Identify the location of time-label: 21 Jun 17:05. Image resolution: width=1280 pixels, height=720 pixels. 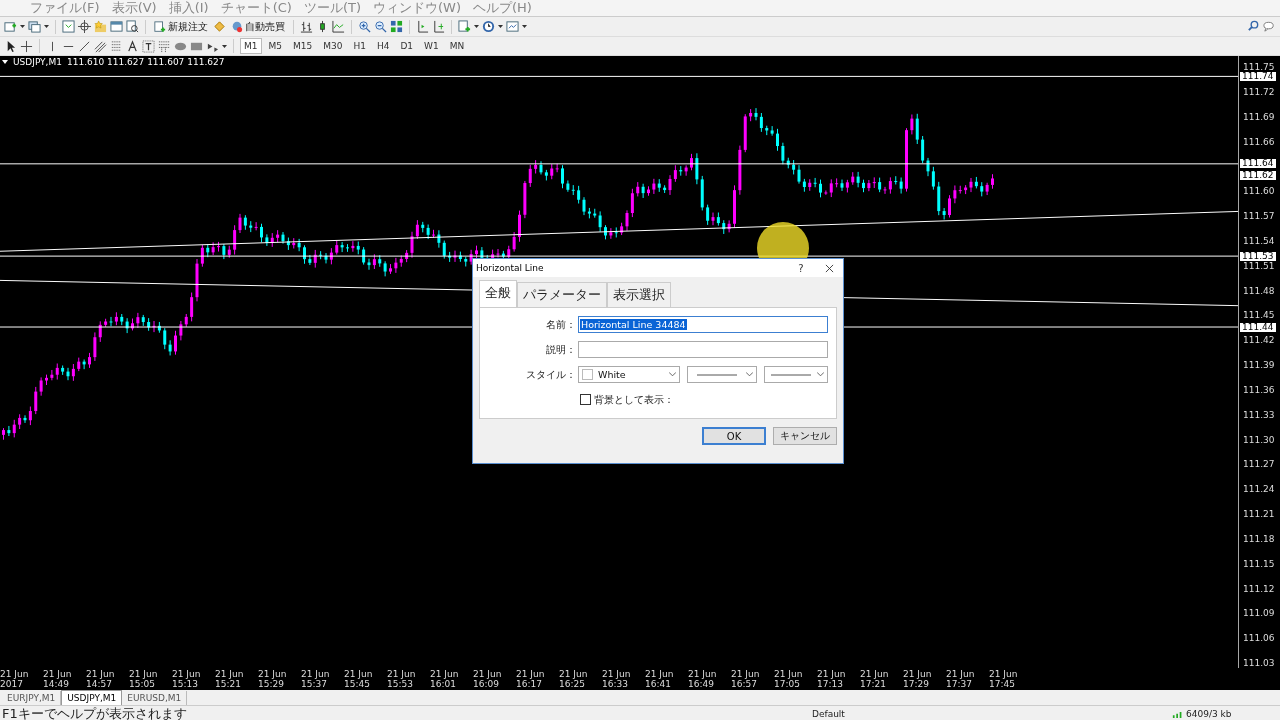
(789, 679).